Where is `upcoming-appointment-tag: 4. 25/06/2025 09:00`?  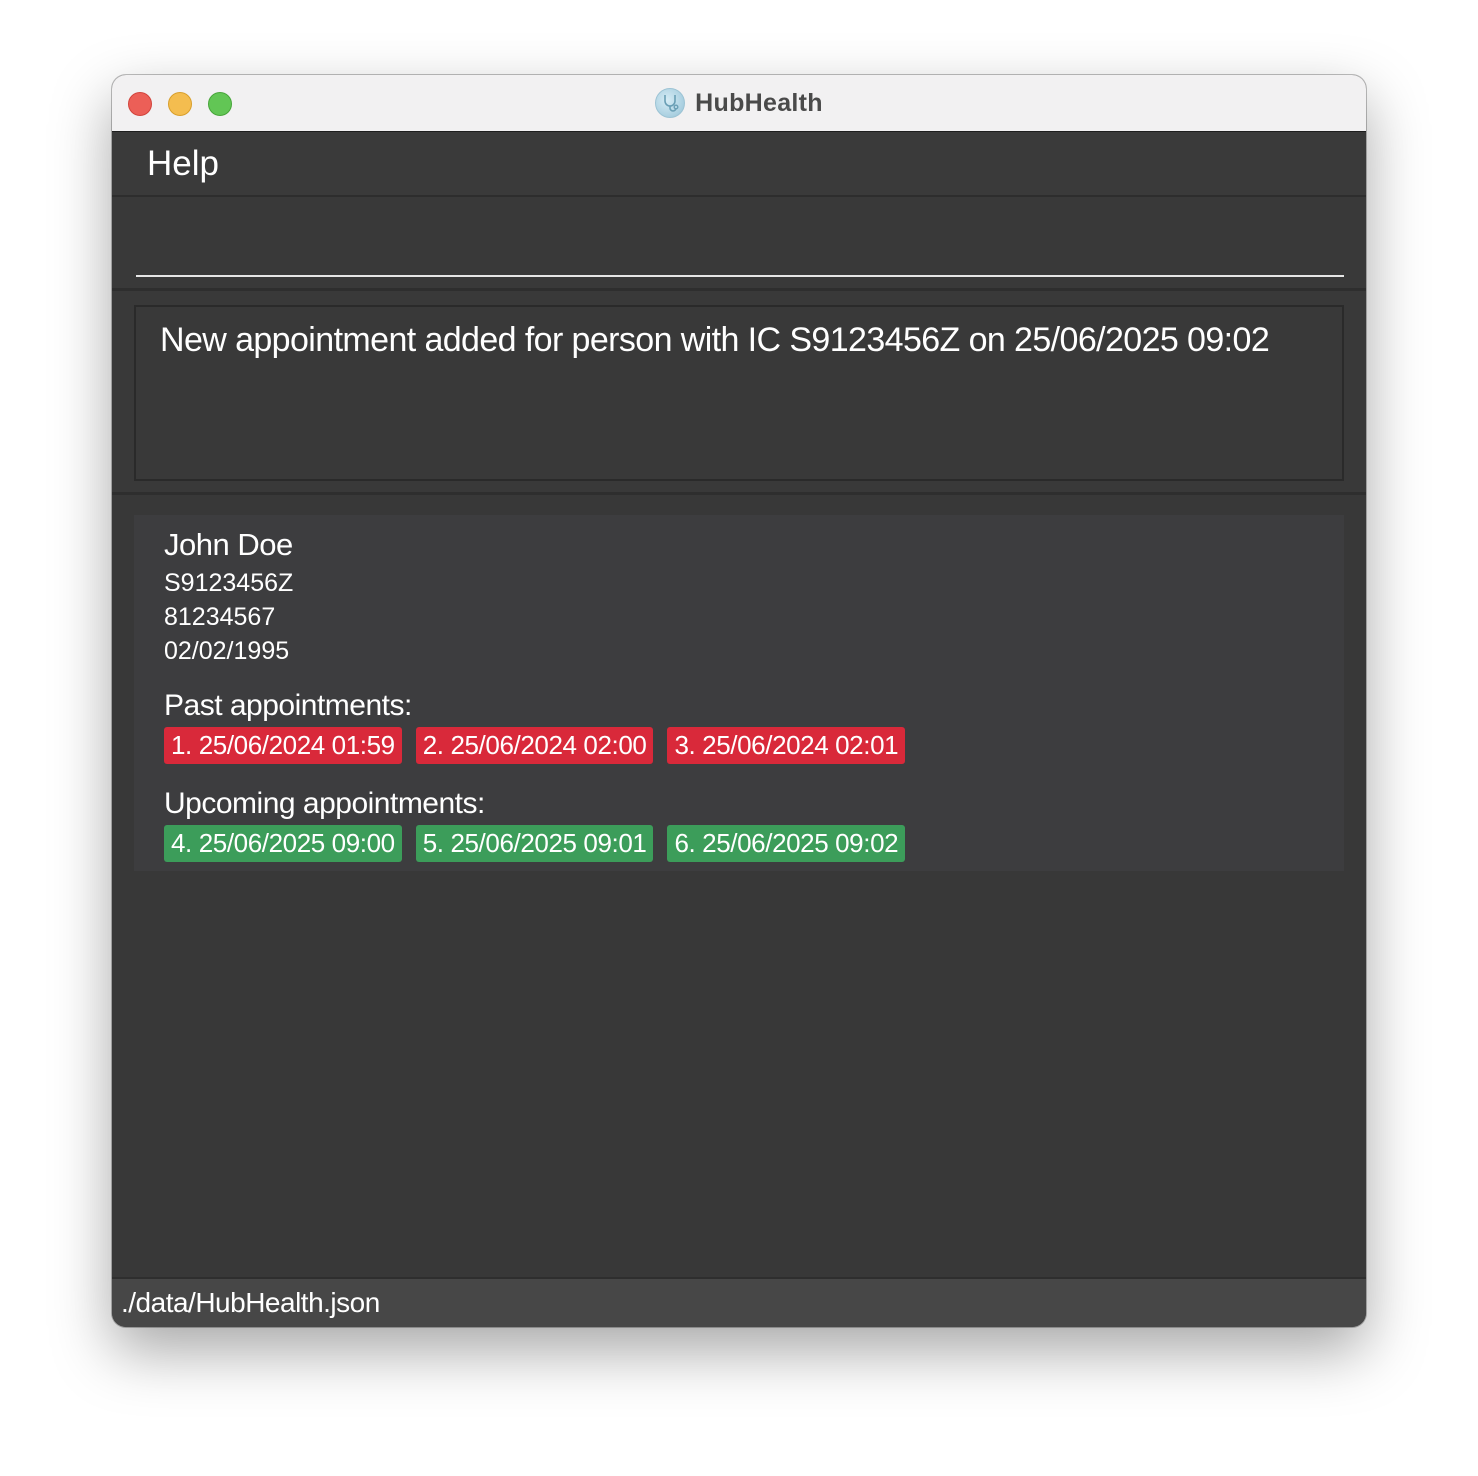 upcoming-appointment-tag: 4. 25/06/2025 09:00 is located at coordinates (283, 843).